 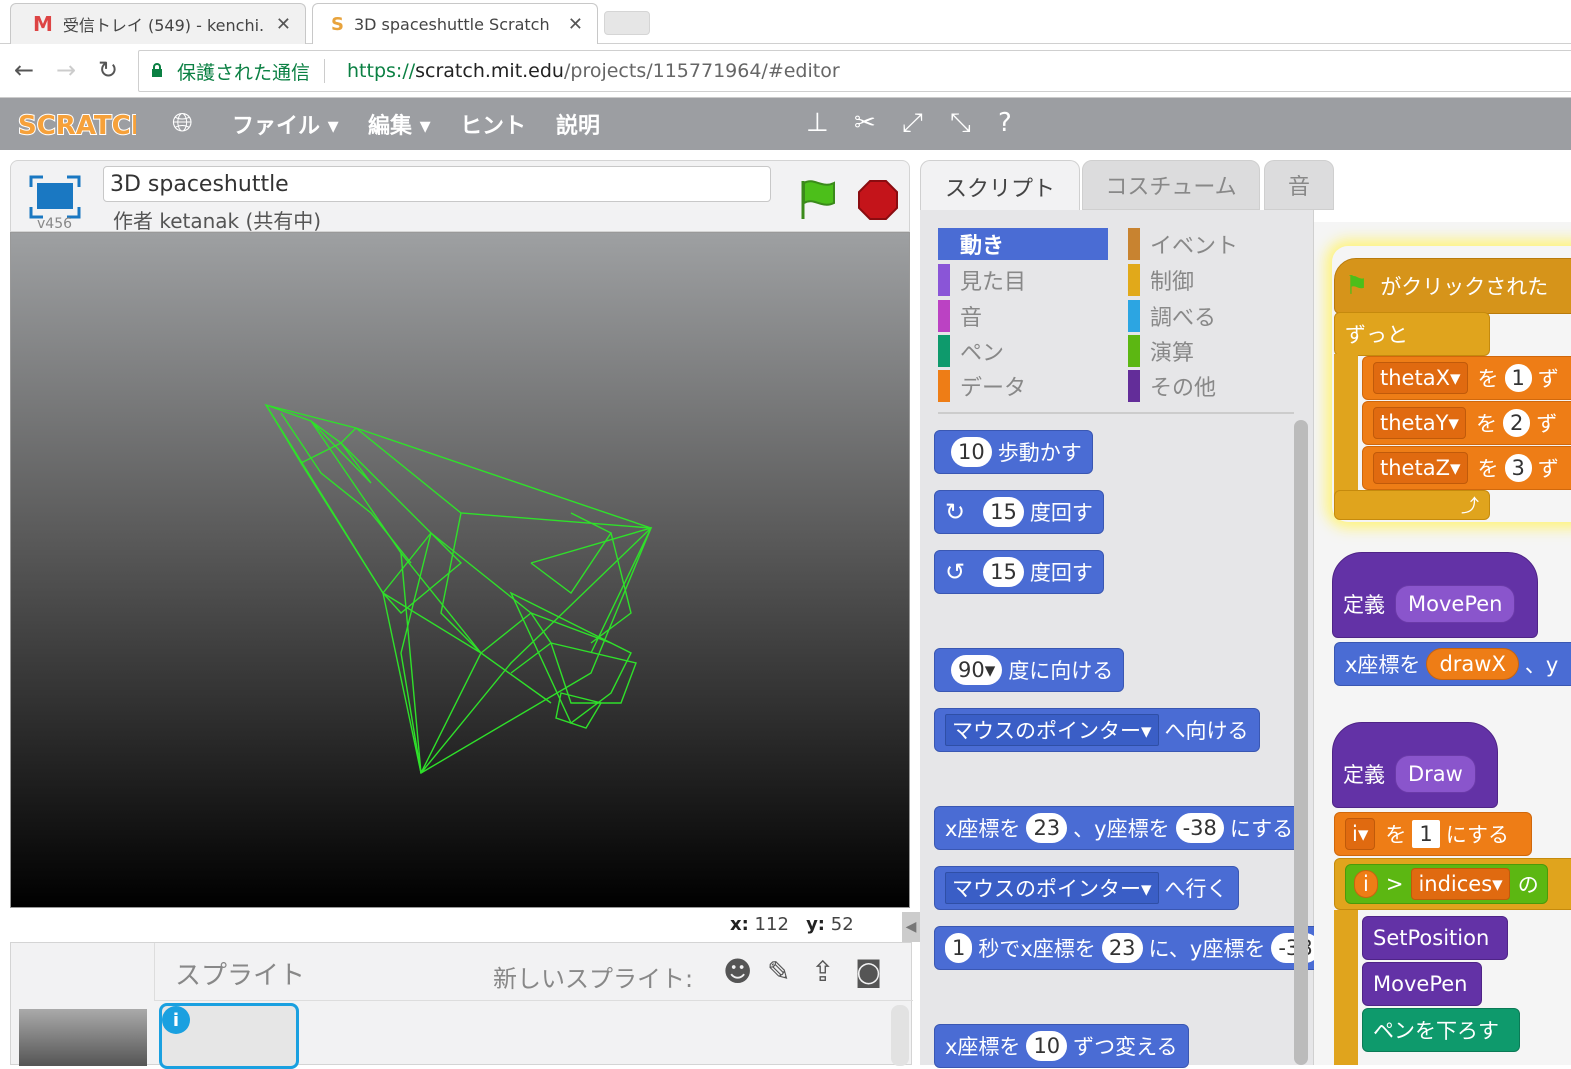 What do you see at coordinates (817, 123) in the screenshot?
I see `duplicate-stamp-icon: ⊥` at bounding box center [817, 123].